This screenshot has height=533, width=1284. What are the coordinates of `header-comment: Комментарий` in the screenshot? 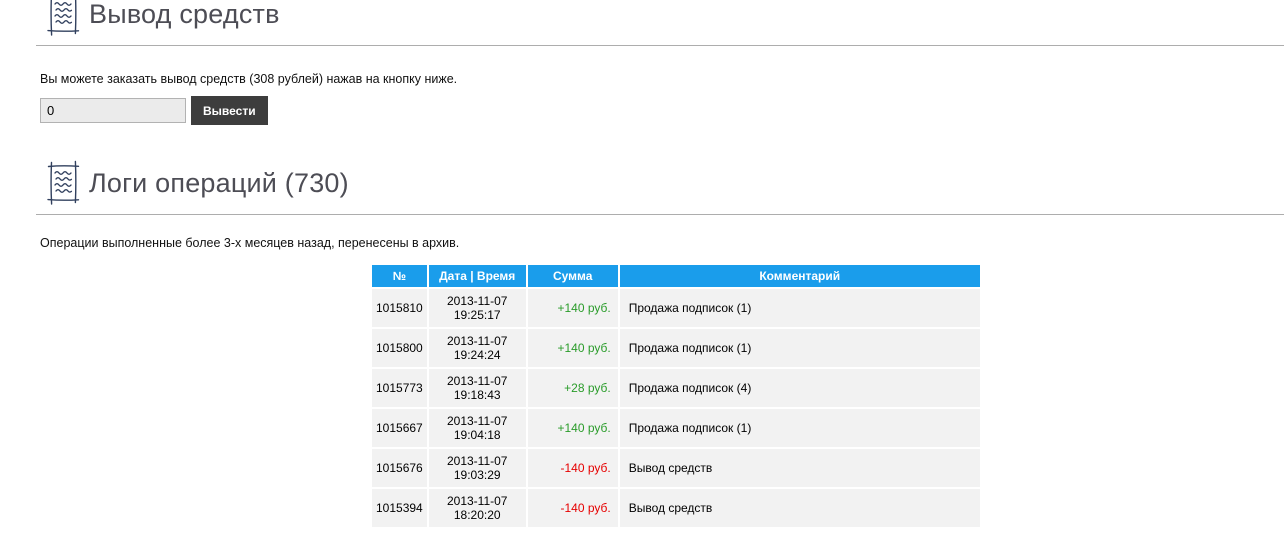 It's located at (799, 276).